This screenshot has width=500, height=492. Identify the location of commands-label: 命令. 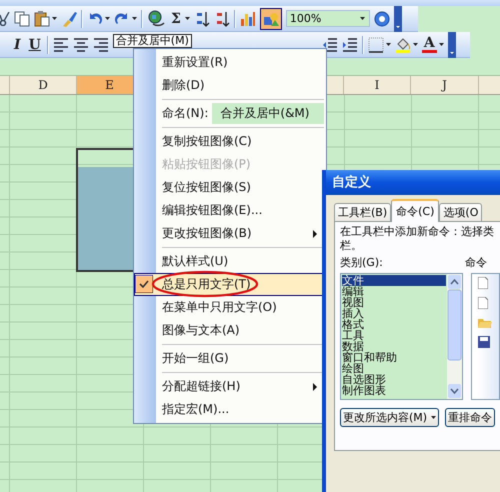
(475, 262).